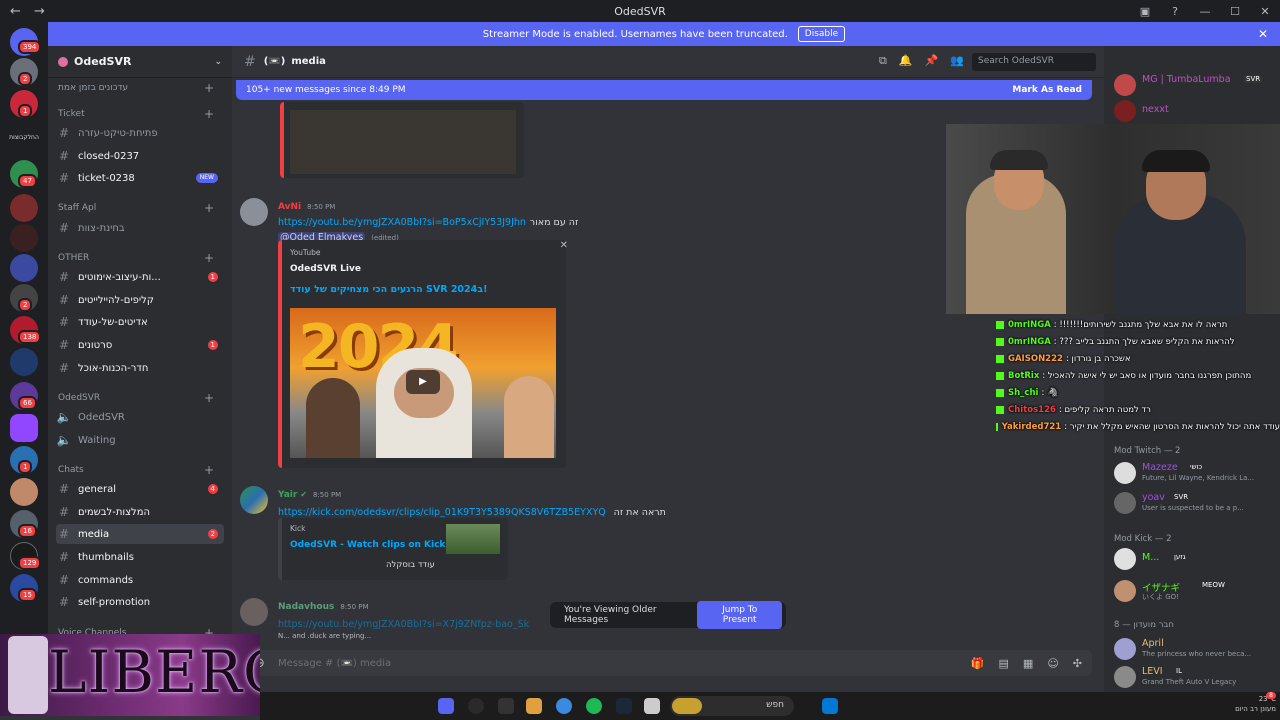 This screenshot has width=1280, height=720. What do you see at coordinates (140, 277) in the screenshot?
I see `channel-design: # ות-עיצוב-אימוטים... 1` at bounding box center [140, 277].